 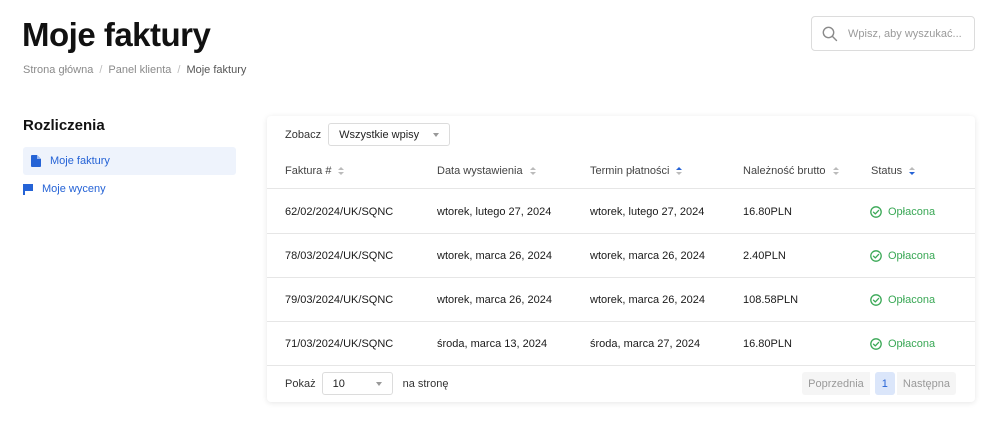 What do you see at coordinates (647, 212) in the screenshot?
I see `due-date: wtorek, lutego 27, 2024` at bounding box center [647, 212].